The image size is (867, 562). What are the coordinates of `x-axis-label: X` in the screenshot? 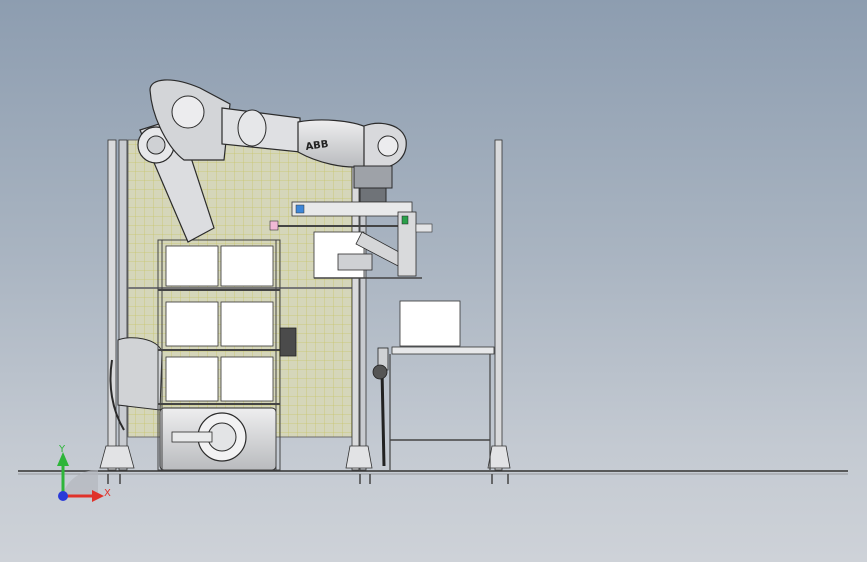 It's located at (107, 493).